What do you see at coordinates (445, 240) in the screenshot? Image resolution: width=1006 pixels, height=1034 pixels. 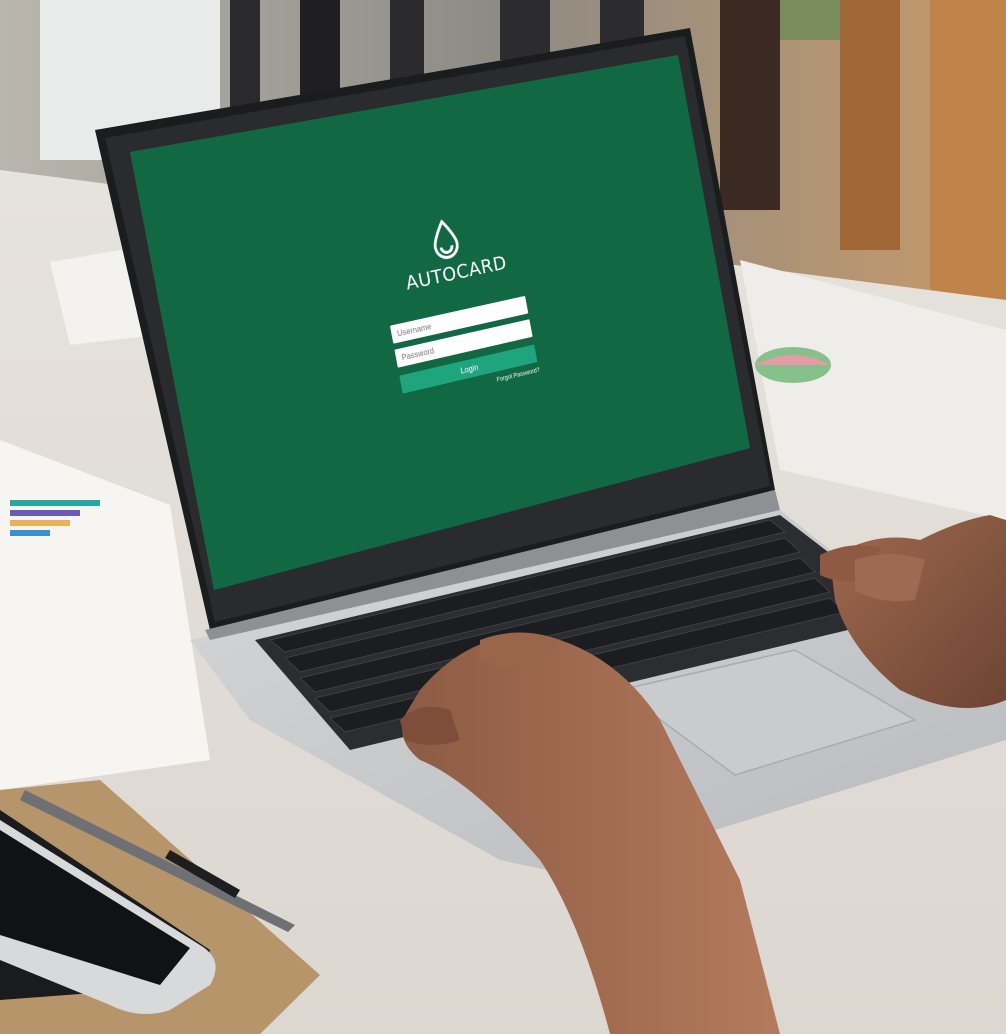 I see `water-drop-icon` at bounding box center [445, 240].